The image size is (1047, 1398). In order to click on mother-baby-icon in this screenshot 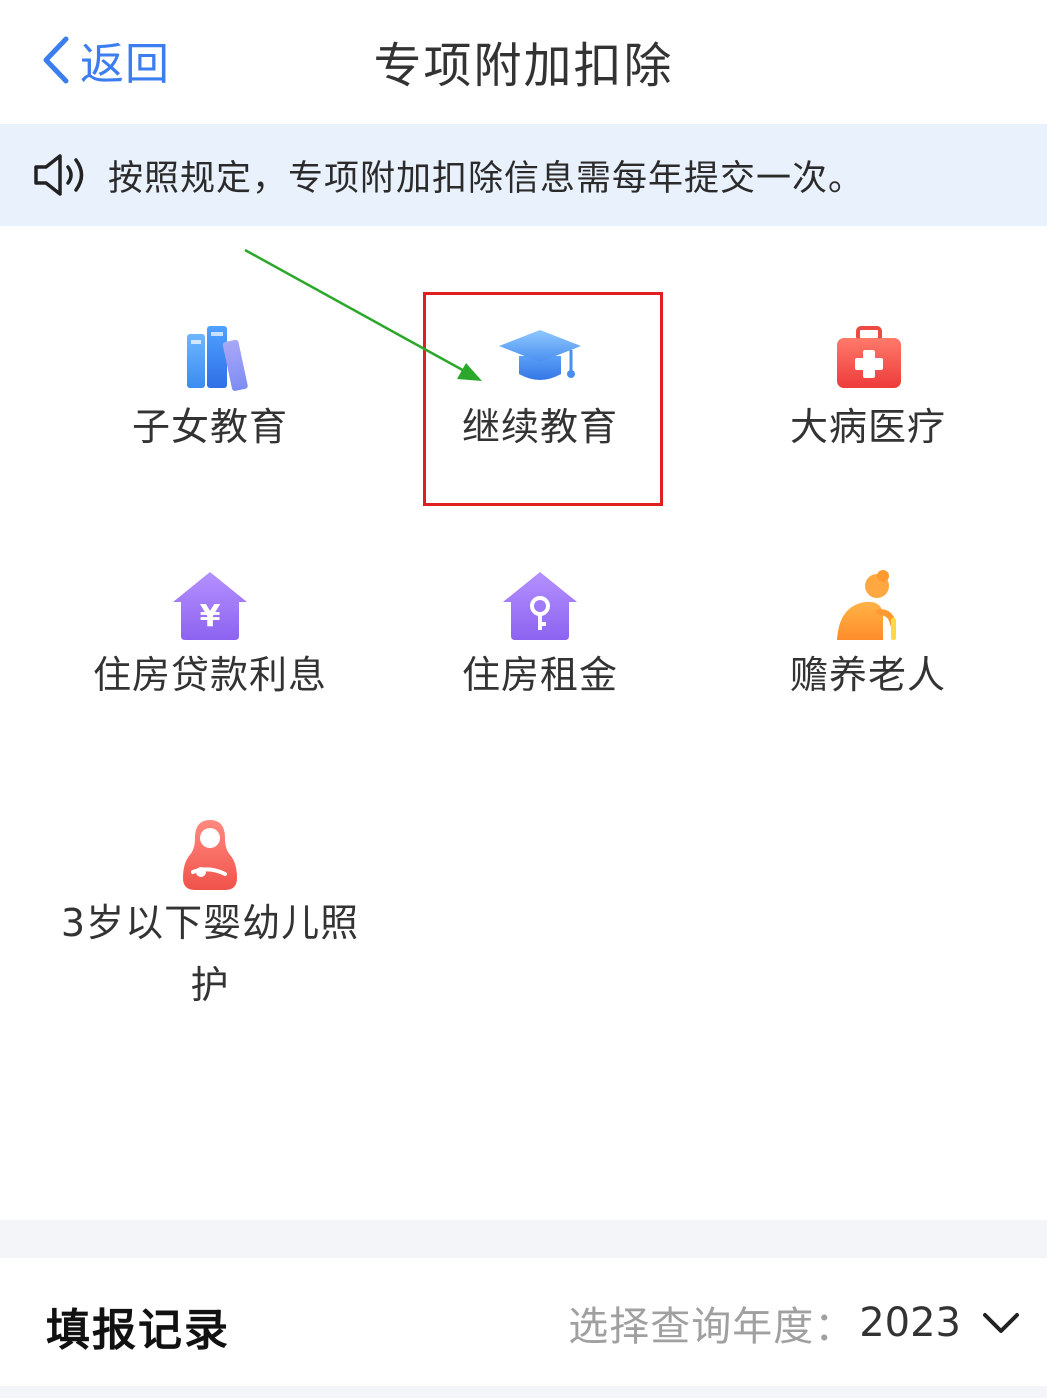, I will do `click(210, 855)`.